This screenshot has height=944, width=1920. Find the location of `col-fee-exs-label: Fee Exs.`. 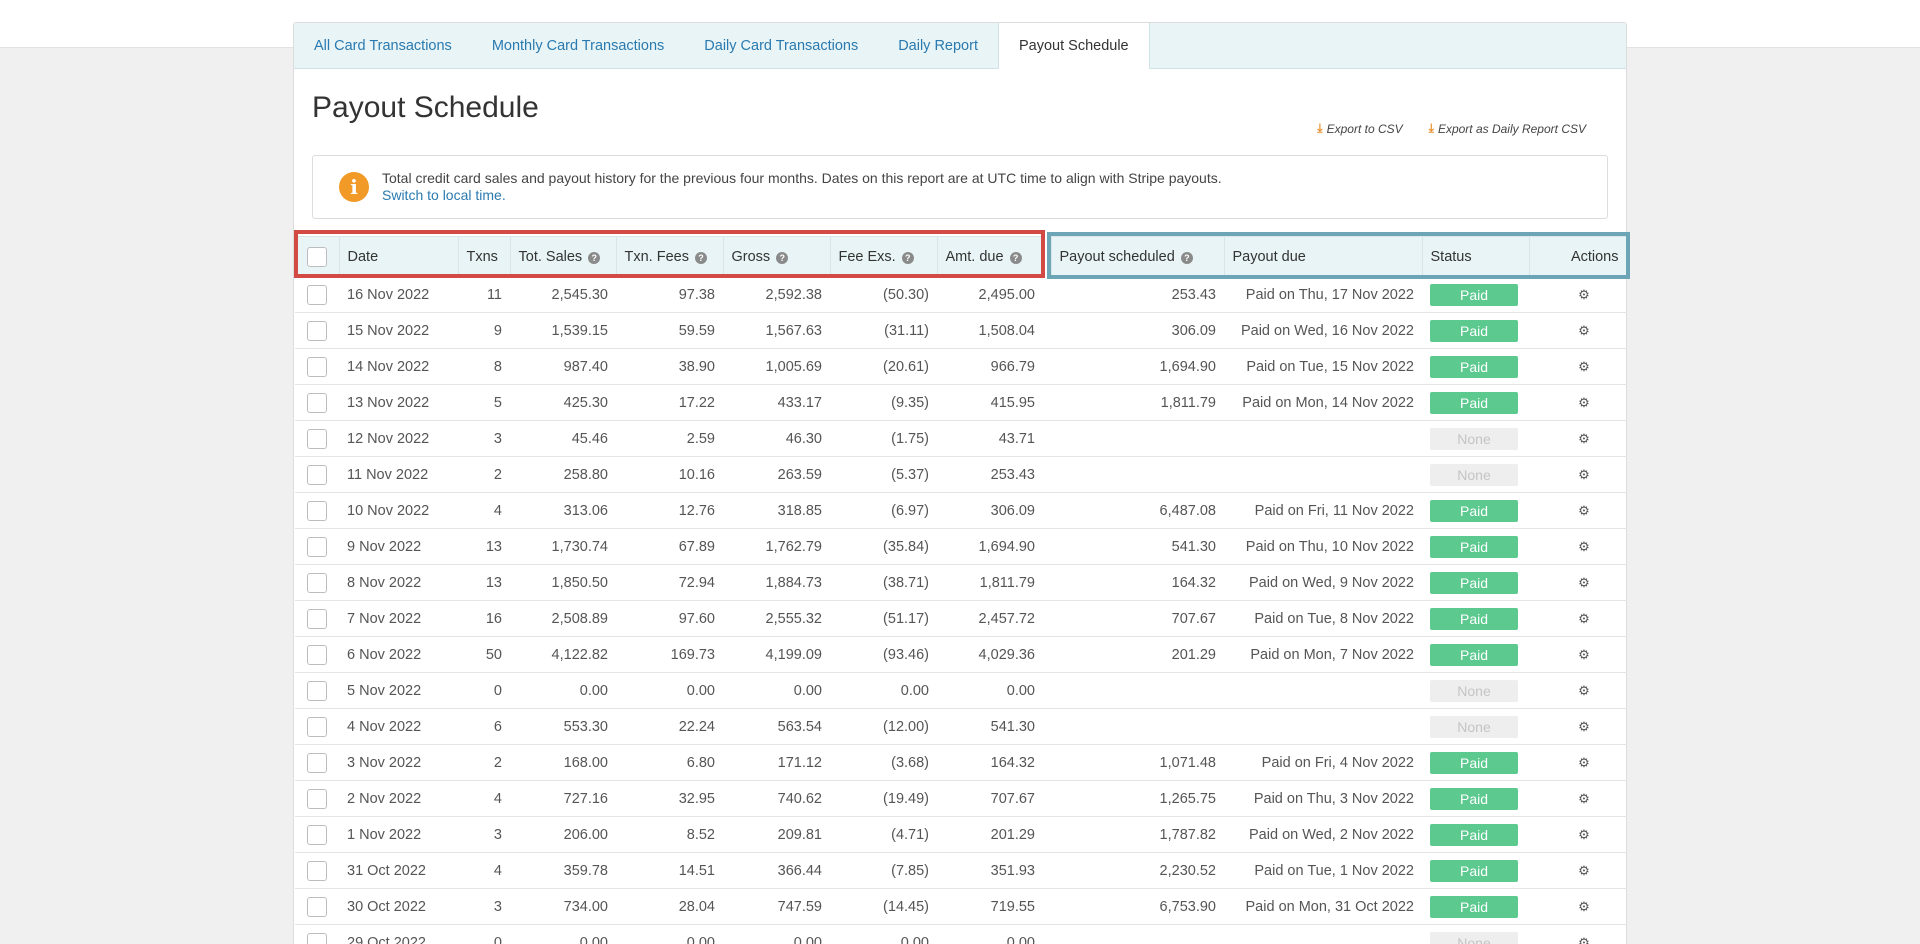

col-fee-exs-label: Fee Exs. is located at coordinates (867, 256).